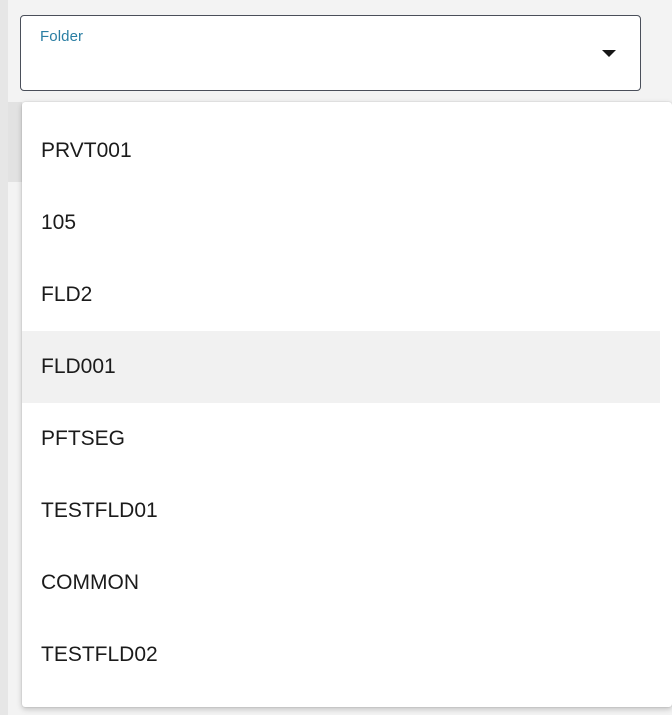 The image size is (672, 715). What do you see at coordinates (330, 53) in the screenshot?
I see `folder-select: Folder` at bounding box center [330, 53].